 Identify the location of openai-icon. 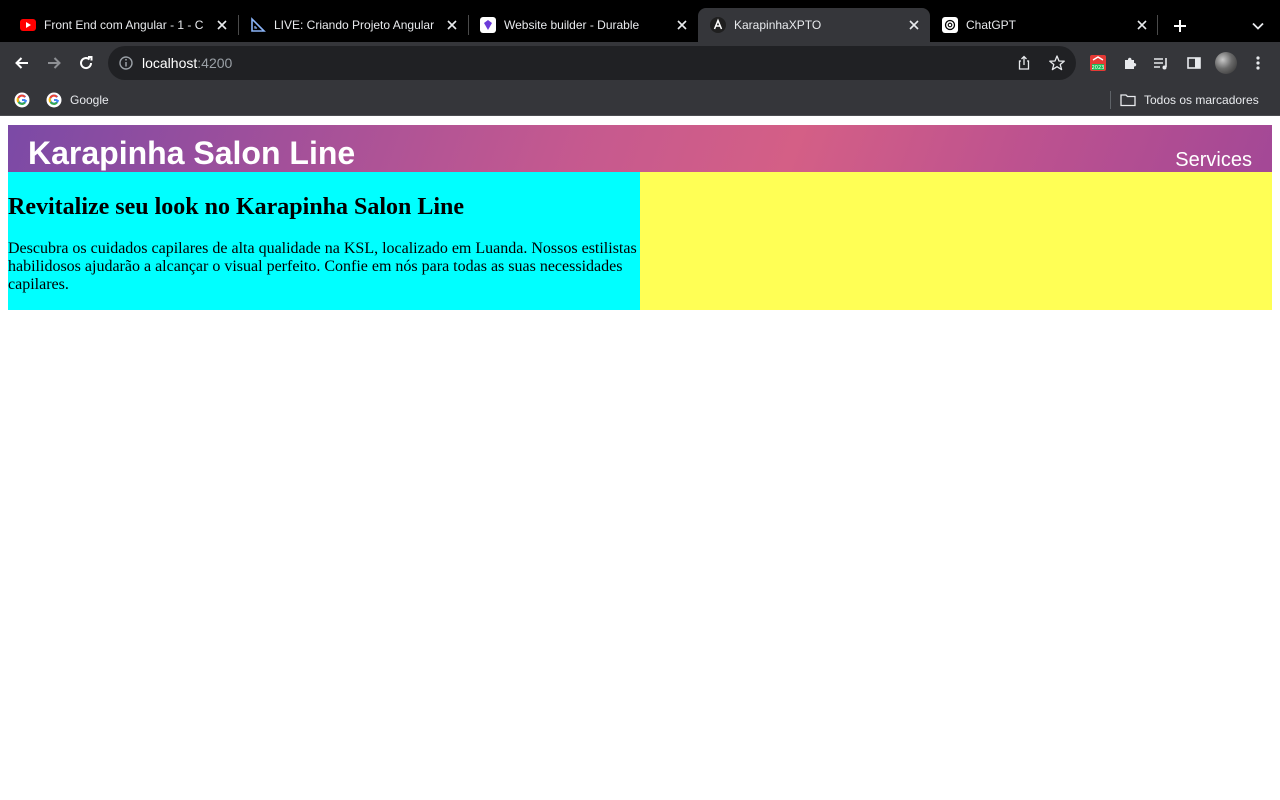
(950, 25).